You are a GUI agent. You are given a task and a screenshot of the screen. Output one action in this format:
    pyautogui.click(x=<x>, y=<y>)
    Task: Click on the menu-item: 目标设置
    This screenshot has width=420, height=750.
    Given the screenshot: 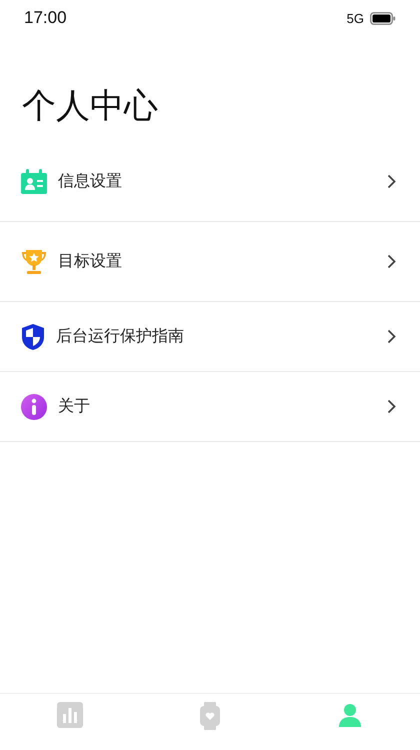 What is the action you would take?
    pyautogui.click(x=210, y=262)
    